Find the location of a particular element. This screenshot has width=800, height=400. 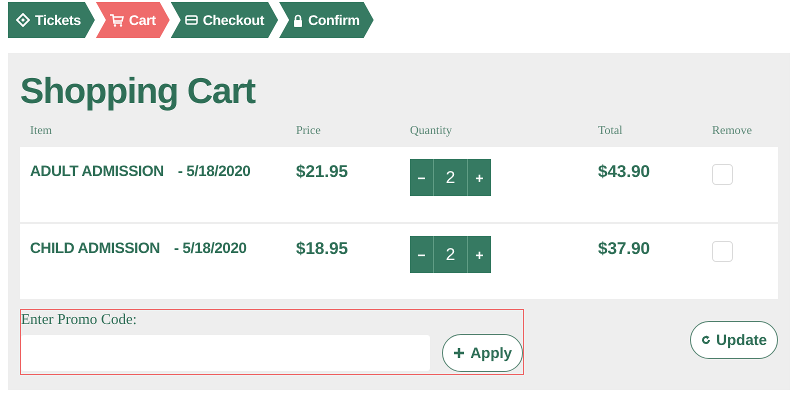

column-header: Quantity is located at coordinates (431, 130).